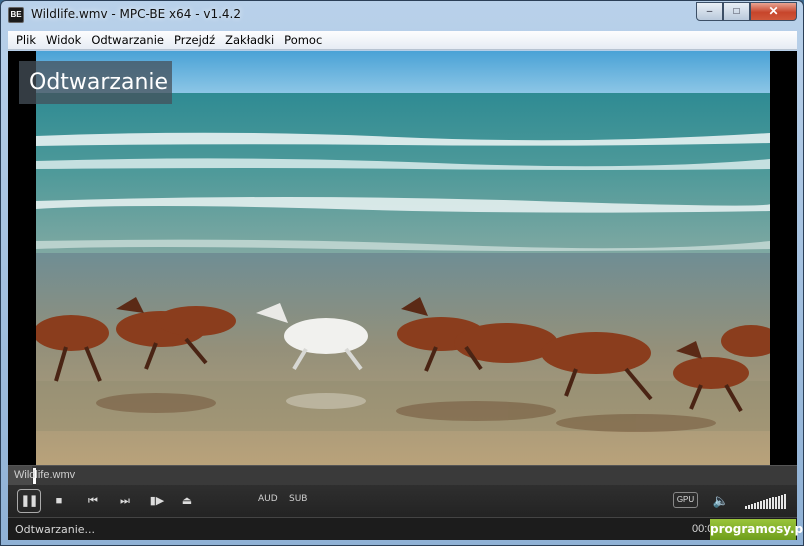 Image resolution: width=804 pixels, height=546 pixels. I want to click on minimize-button: –, so click(709, 11).